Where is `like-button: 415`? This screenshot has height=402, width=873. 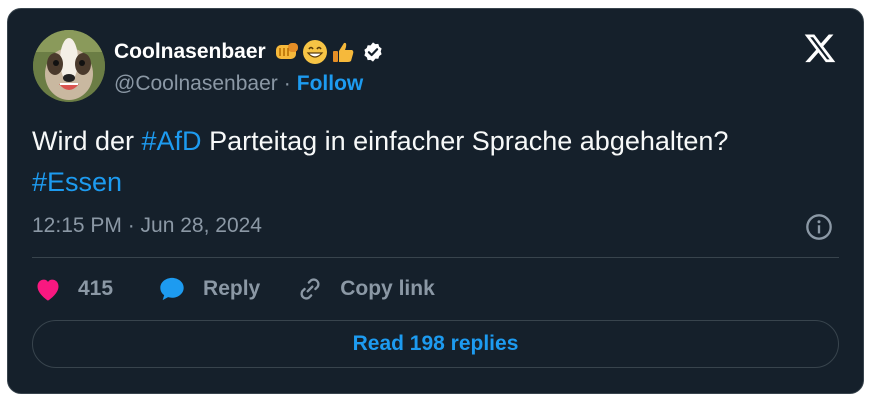 like-button: 415 is located at coordinates (73, 289).